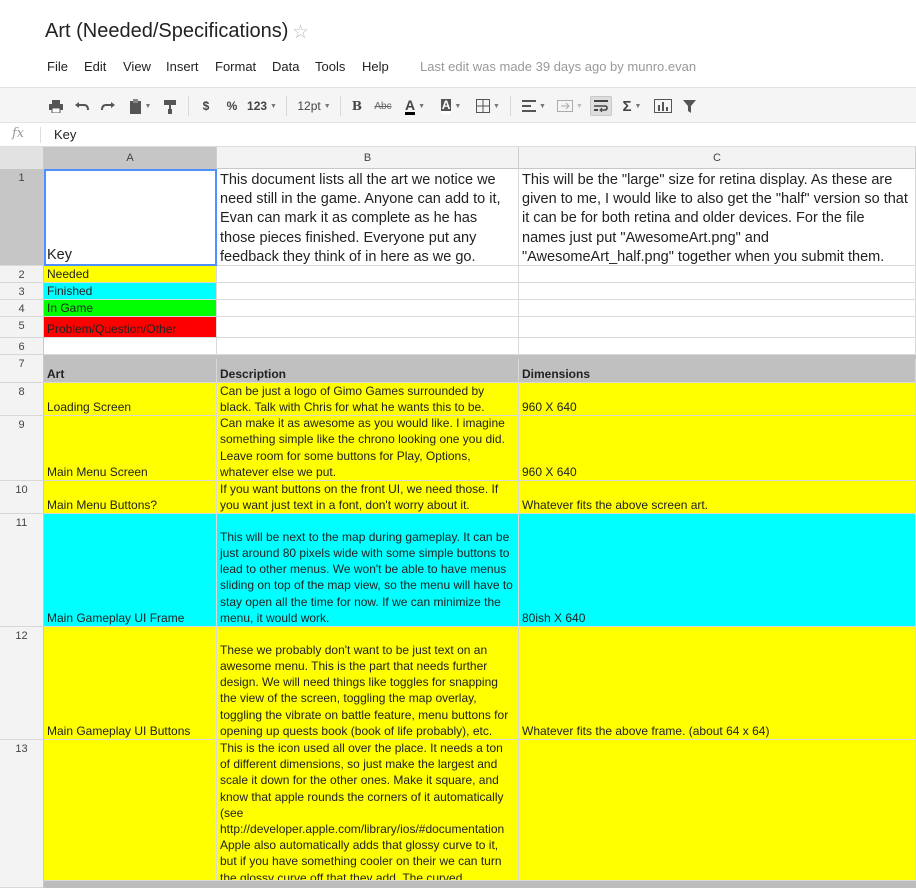 The image size is (916, 888). Describe the element at coordinates (717, 327) in the screenshot. I see `cell-c5` at that location.